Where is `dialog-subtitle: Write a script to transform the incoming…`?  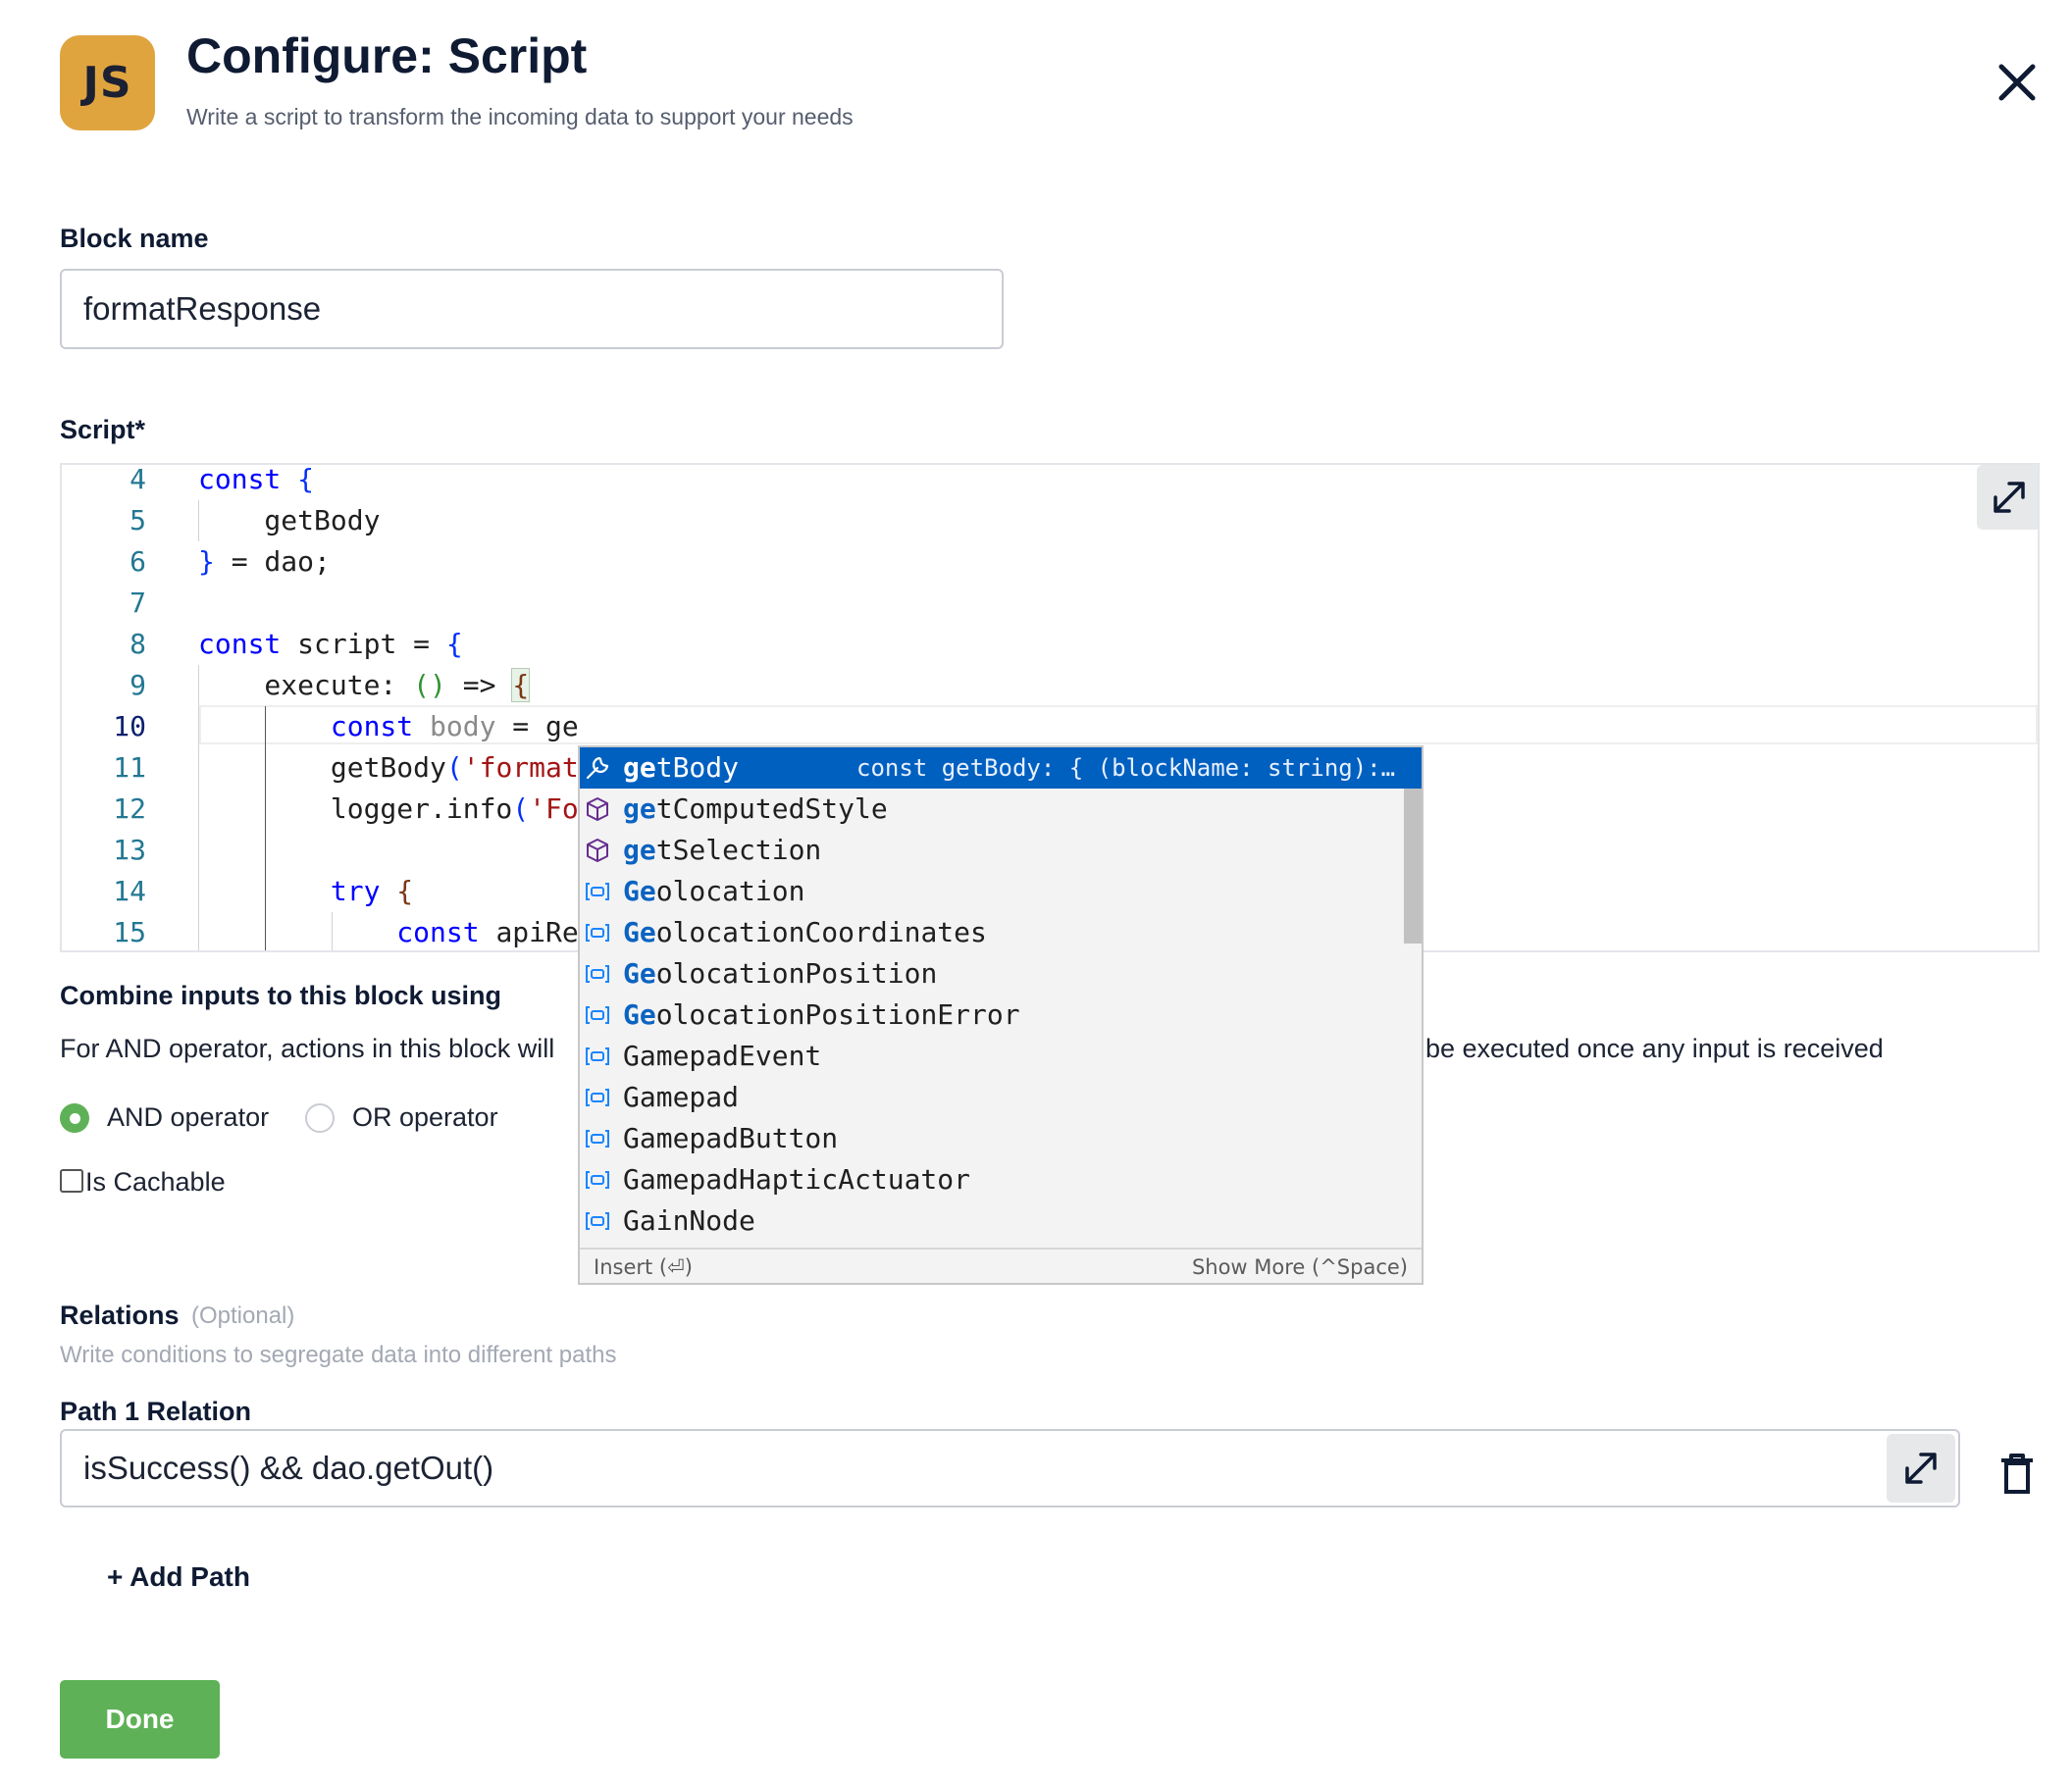 dialog-subtitle: Write a script to transform the incoming… is located at coordinates (520, 116).